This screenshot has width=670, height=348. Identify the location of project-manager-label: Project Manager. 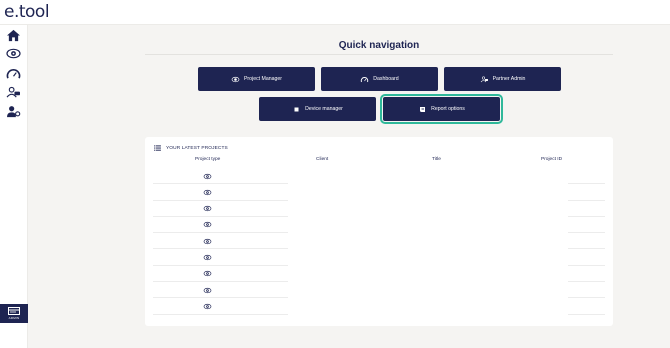
(263, 79).